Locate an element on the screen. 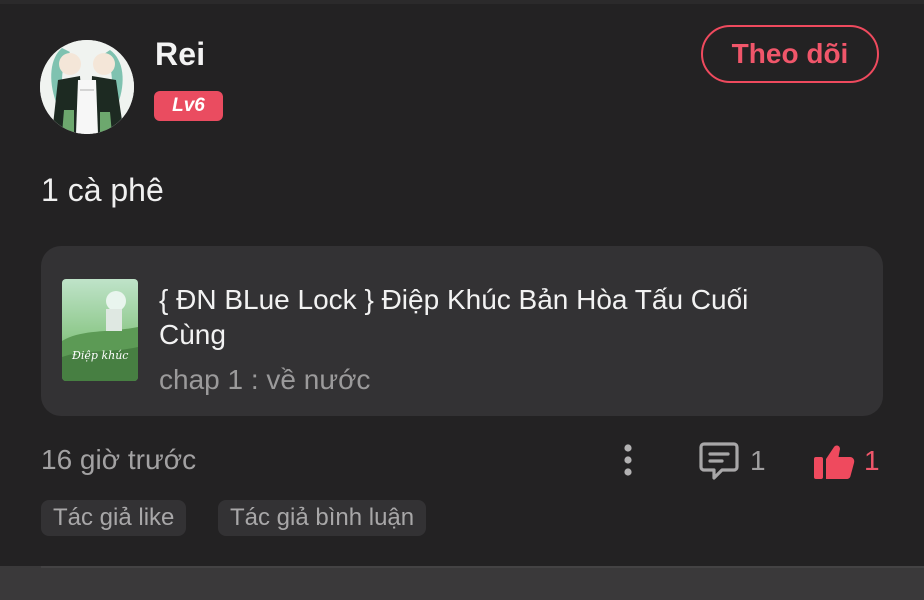 This screenshot has width=924, height=600. comment-button: 1 is located at coordinates (732, 461).